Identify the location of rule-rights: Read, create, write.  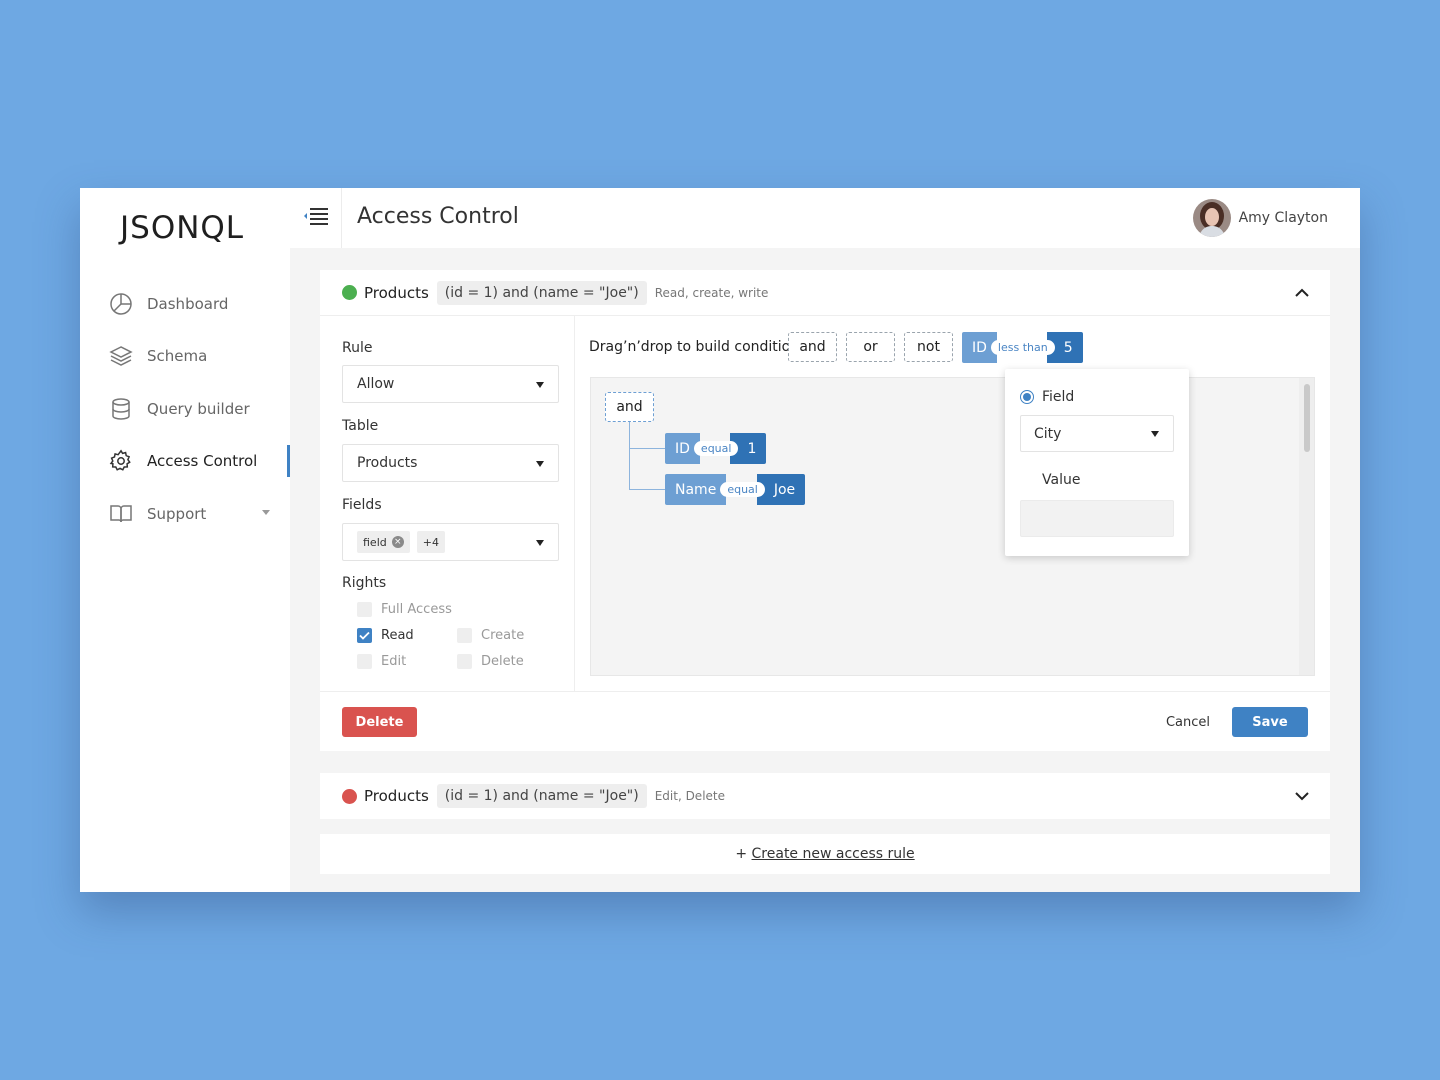
(711, 292).